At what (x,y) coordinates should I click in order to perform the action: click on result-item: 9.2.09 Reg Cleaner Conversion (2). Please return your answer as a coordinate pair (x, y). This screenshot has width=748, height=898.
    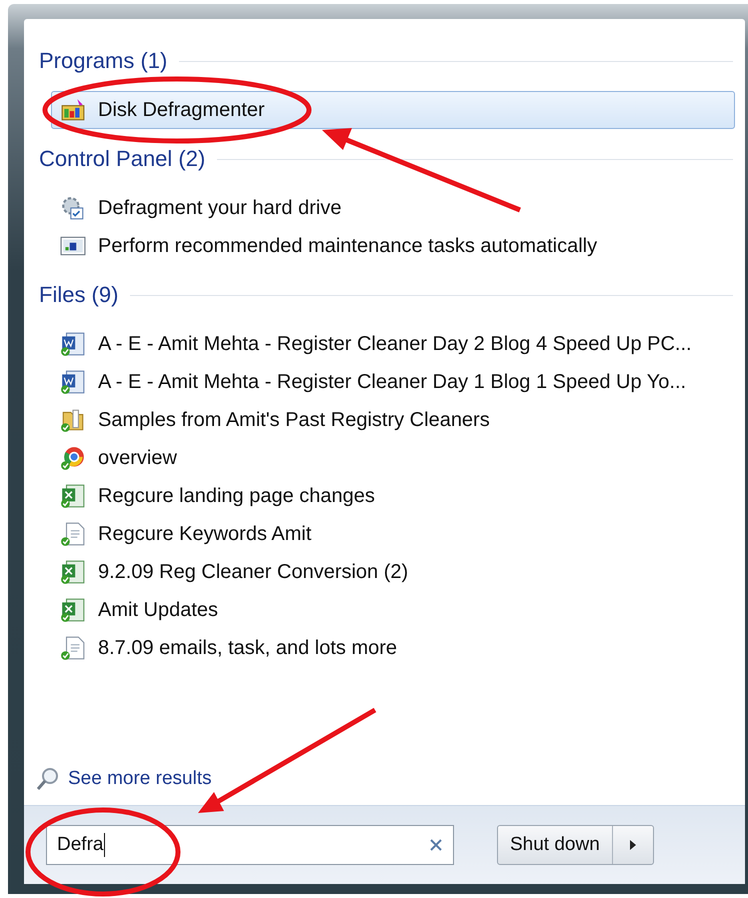
    Looking at the image, I should click on (393, 572).